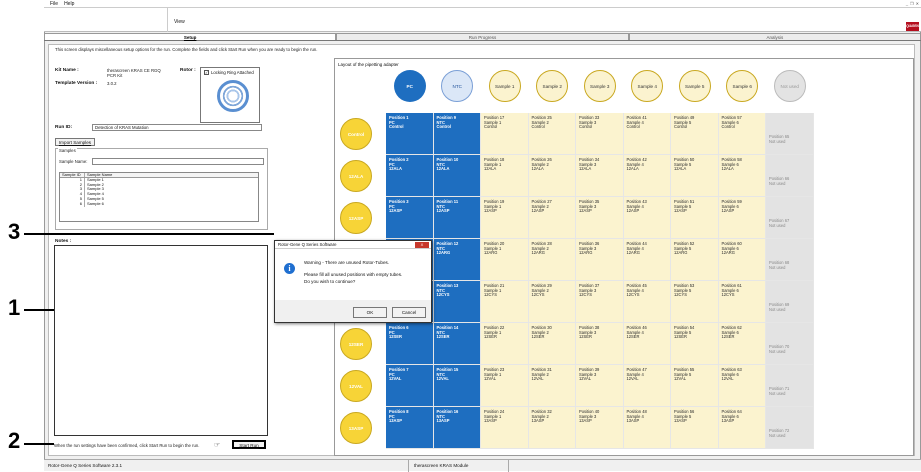  I want to click on column-header-circle: Sample 2, so click(552, 86).